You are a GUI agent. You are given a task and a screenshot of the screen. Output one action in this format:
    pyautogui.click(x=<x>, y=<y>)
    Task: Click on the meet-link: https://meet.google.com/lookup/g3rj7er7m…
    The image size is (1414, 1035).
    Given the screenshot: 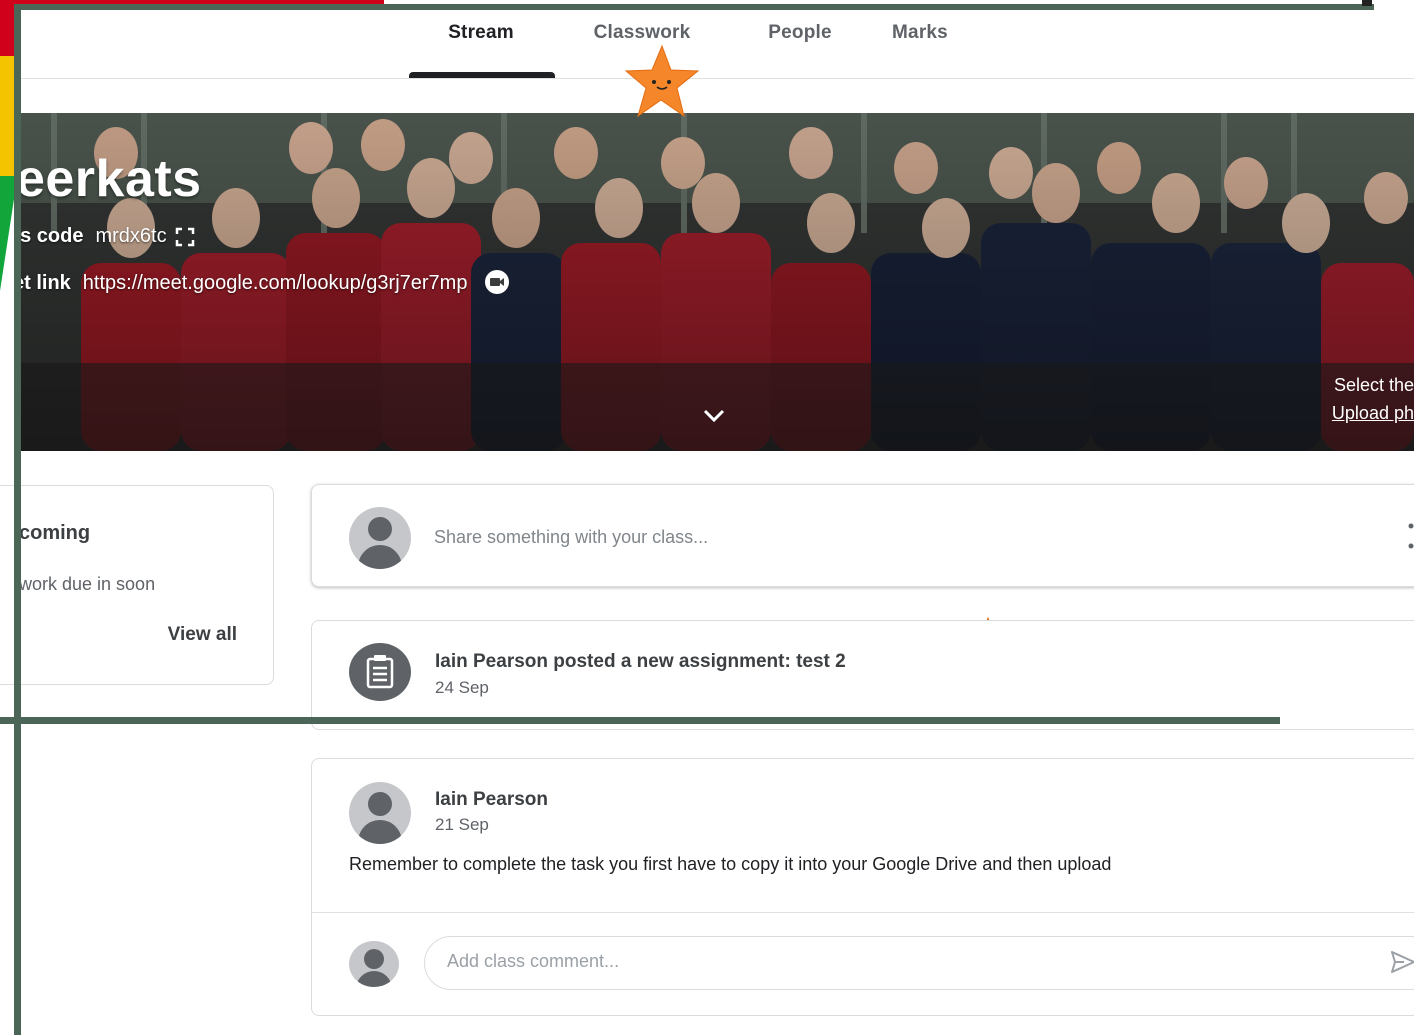 What is the action you would take?
    pyautogui.click(x=275, y=283)
    